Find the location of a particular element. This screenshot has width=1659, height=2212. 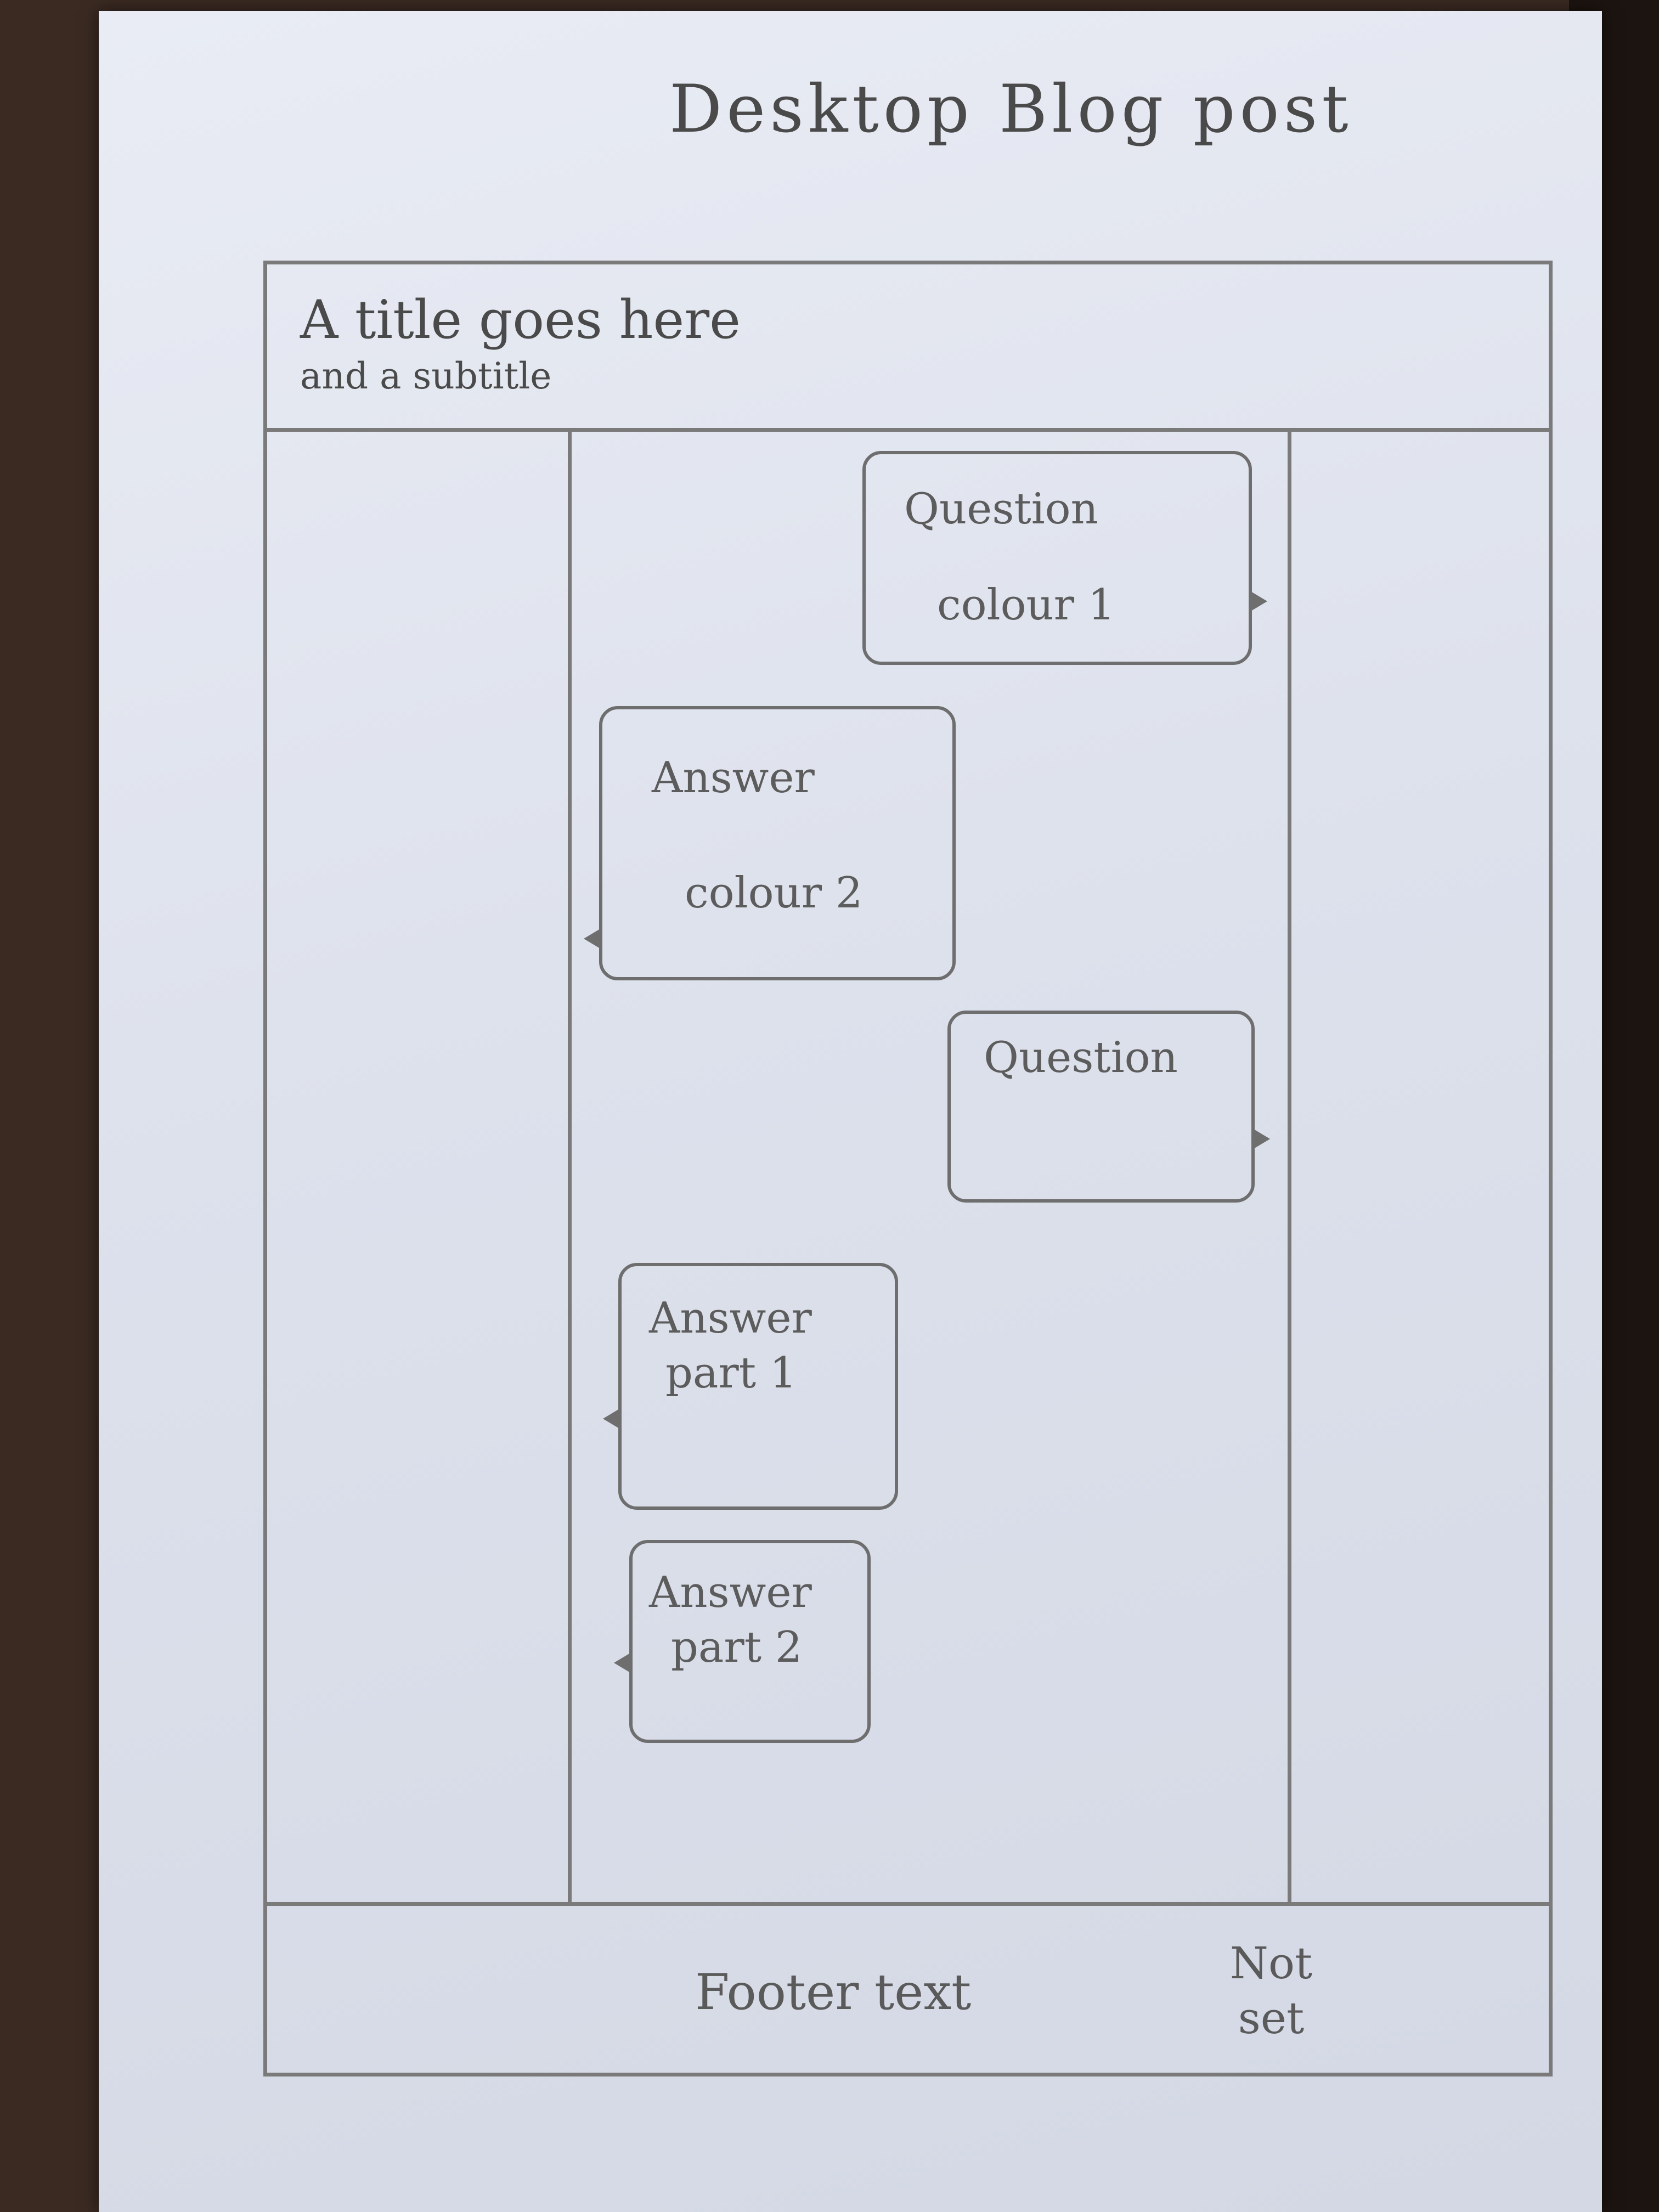

question-bubble-1-line-2: colour 1 is located at coordinates (1026, 605).